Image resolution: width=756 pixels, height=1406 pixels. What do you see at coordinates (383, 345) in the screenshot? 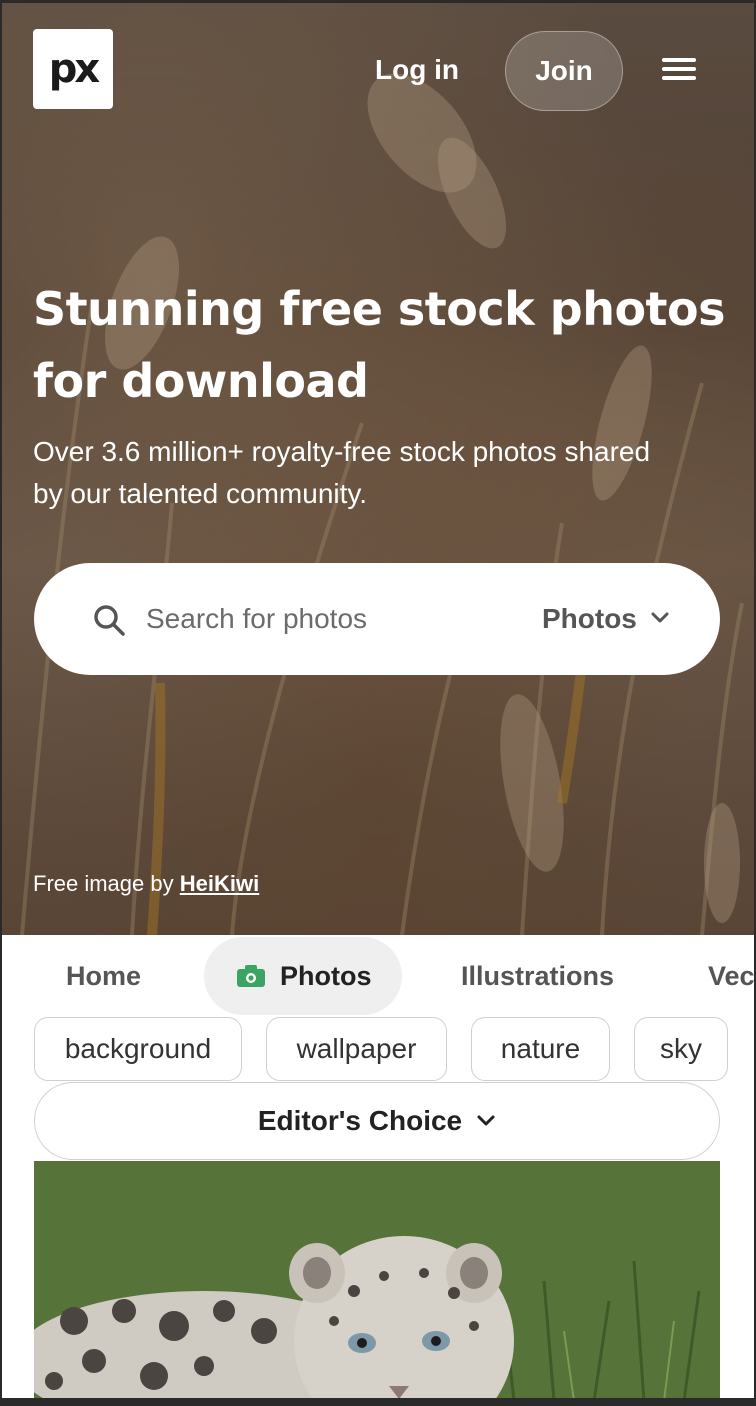
I see `hero-headline: Stunning free stock photos for download` at bounding box center [383, 345].